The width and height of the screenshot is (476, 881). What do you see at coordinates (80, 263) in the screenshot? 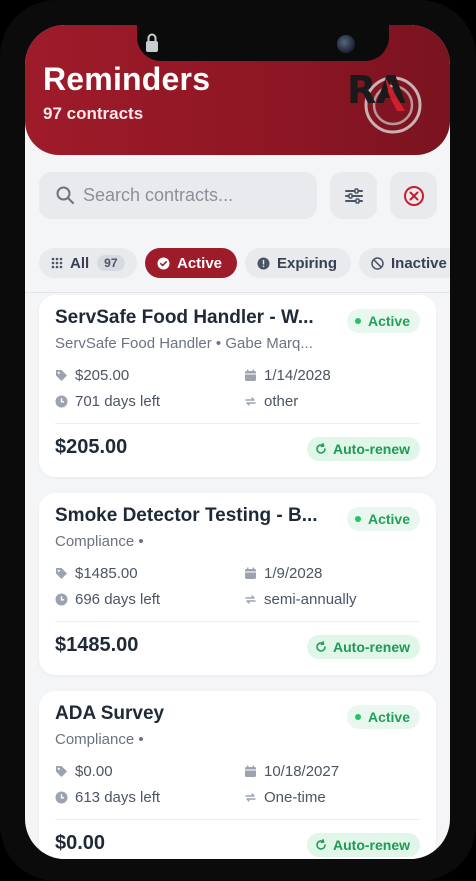
I see `chip-label: All` at bounding box center [80, 263].